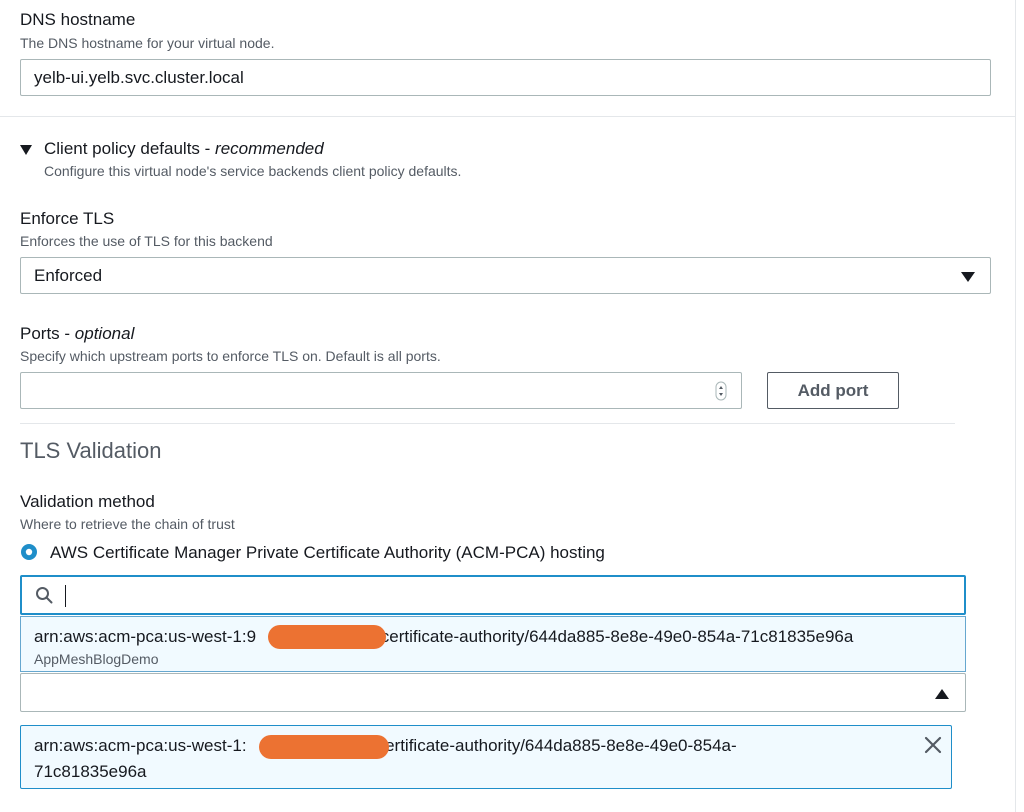 The height and width of the screenshot is (812, 1024). Describe the element at coordinates (90, 771) in the screenshot. I see `selected-certificate-arn-line2: 71c81835e96a` at that location.